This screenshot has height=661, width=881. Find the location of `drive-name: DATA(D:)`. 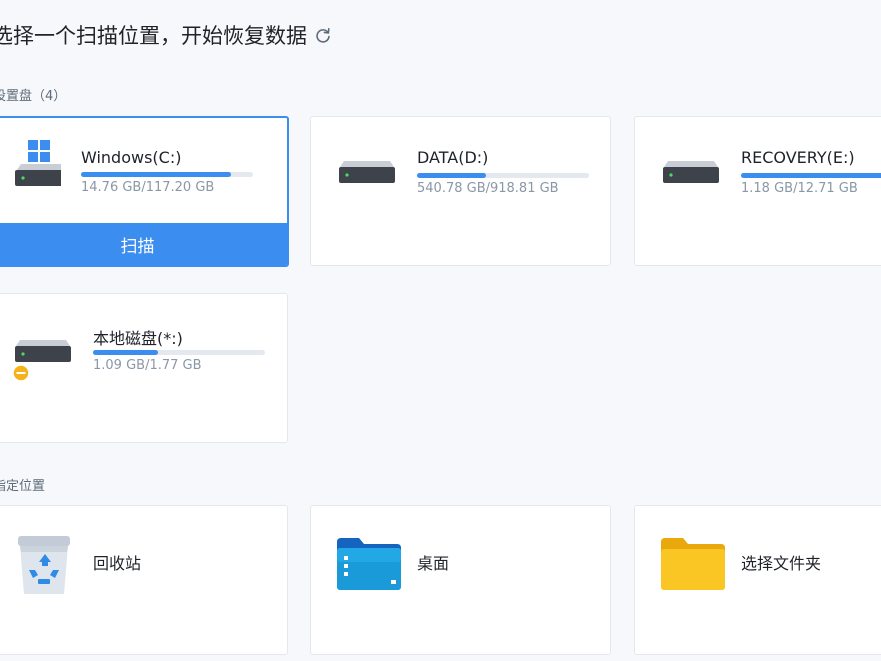

drive-name: DATA(D:) is located at coordinates (453, 157).